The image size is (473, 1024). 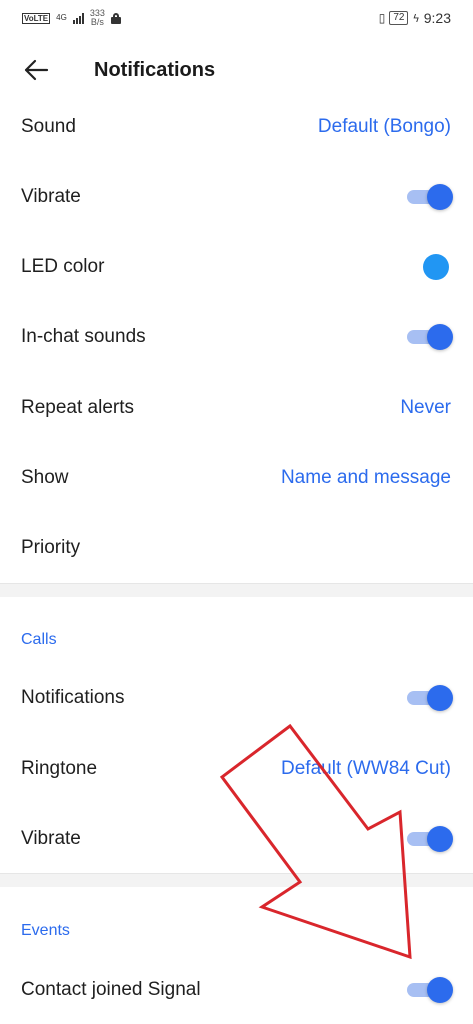 I want to click on arrow-left-icon, so click(x=36, y=70).